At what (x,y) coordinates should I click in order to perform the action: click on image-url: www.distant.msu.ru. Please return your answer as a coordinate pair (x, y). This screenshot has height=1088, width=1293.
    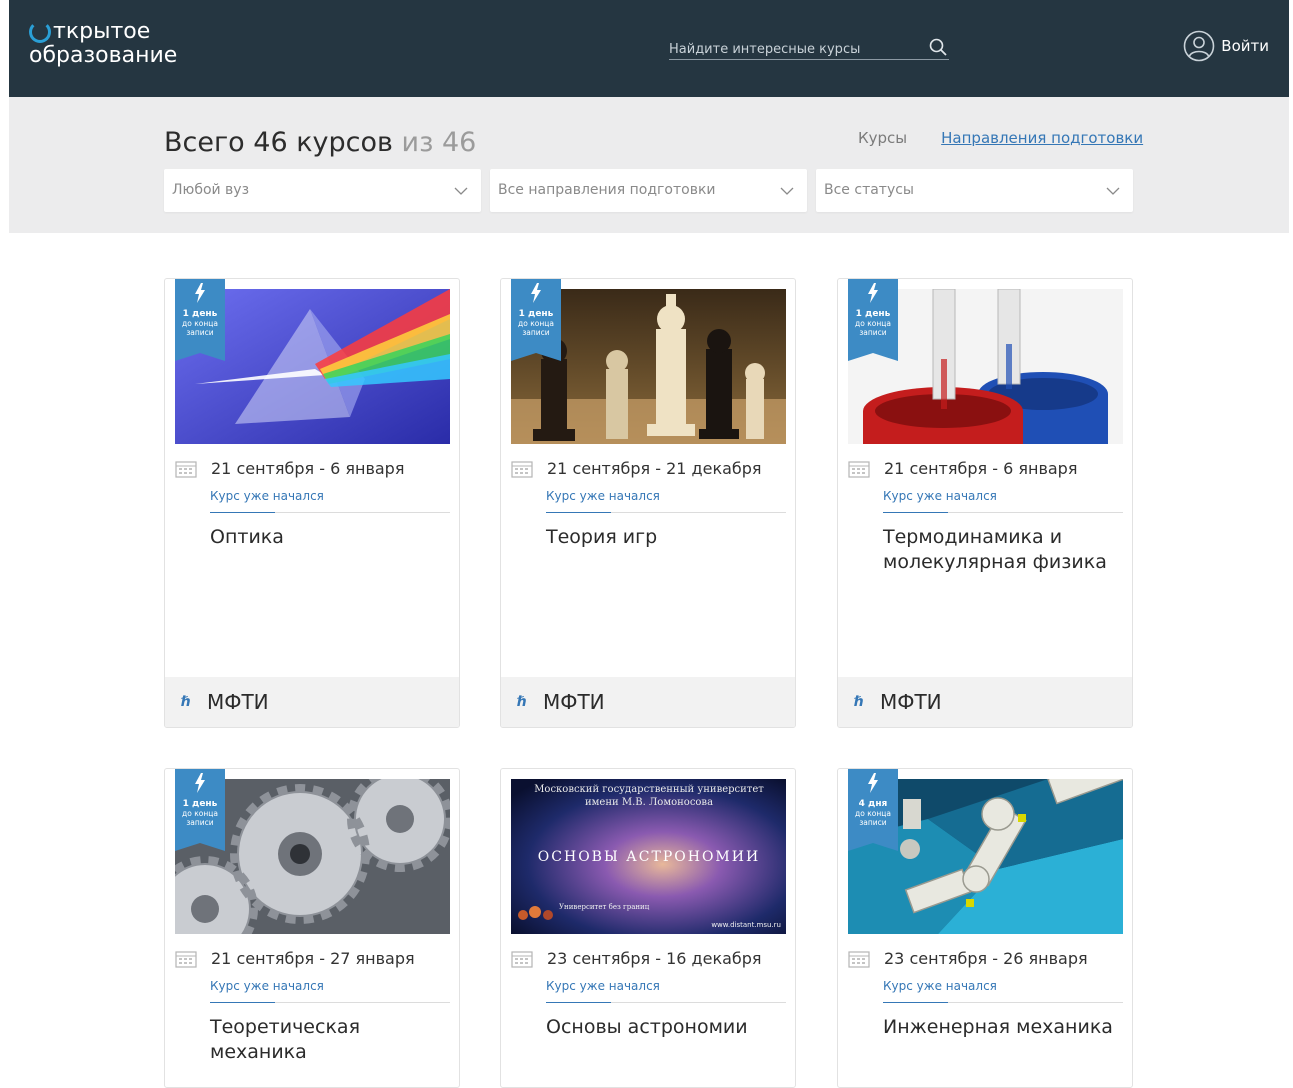
    Looking at the image, I should click on (746, 925).